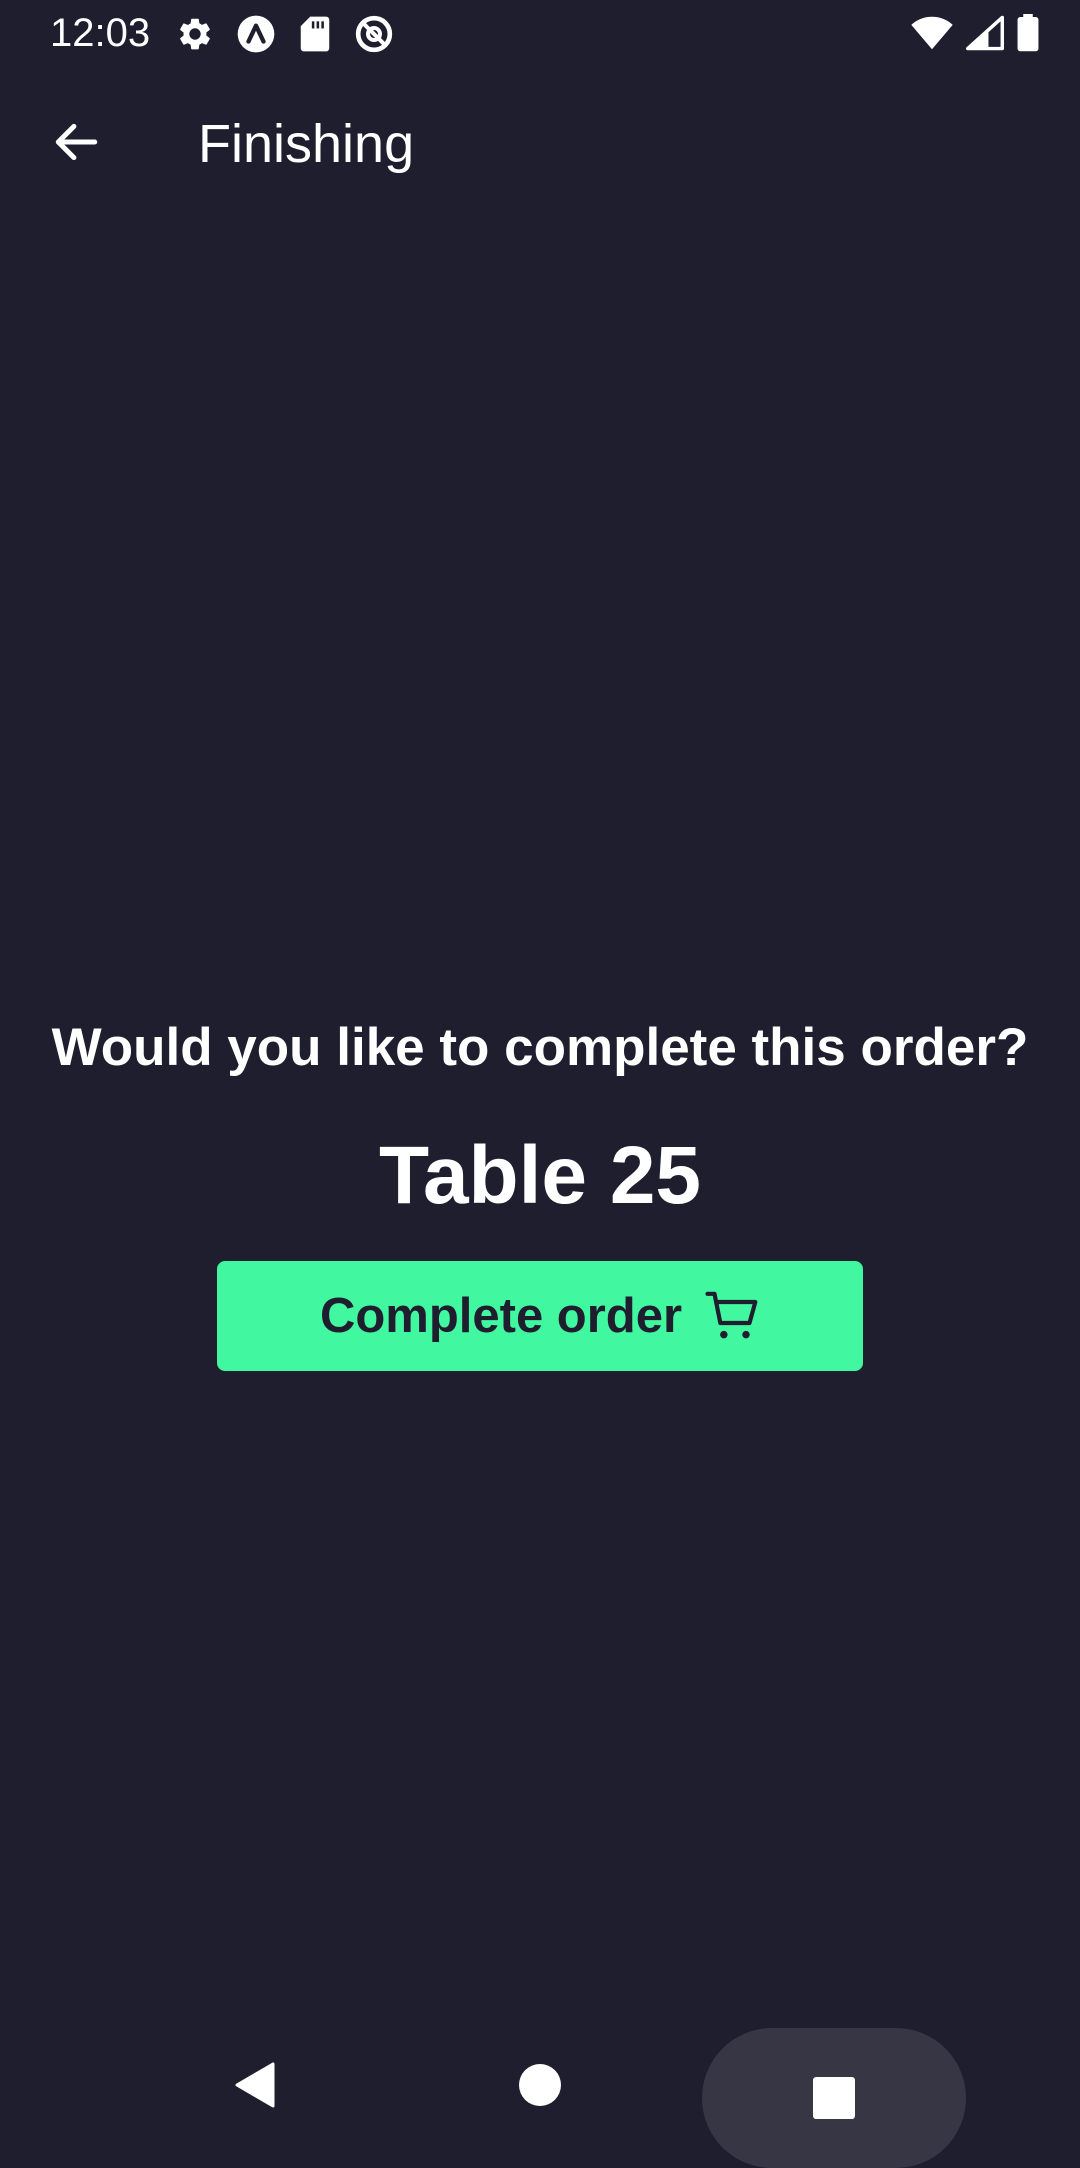 This screenshot has height=2168, width=1080. Describe the element at coordinates (285, 34) in the screenshot. I see `status-left-icons` at that location.